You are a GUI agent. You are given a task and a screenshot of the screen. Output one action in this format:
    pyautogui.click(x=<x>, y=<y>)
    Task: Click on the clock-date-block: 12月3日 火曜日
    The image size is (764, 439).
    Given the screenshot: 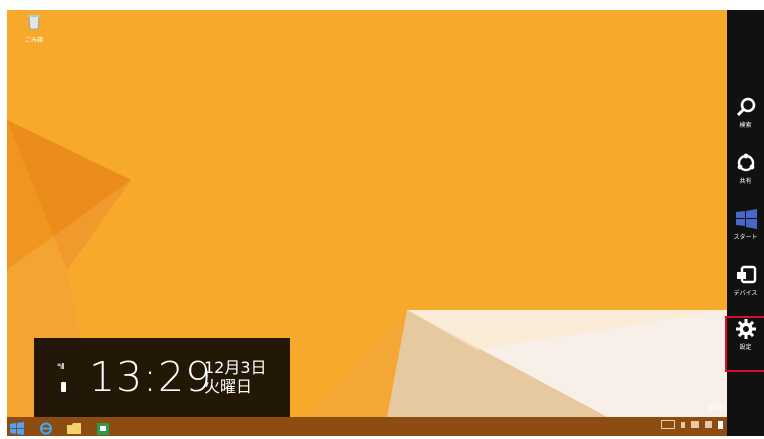 What is the action you would take?
    pyautogui.click(x=235, y=377)
    